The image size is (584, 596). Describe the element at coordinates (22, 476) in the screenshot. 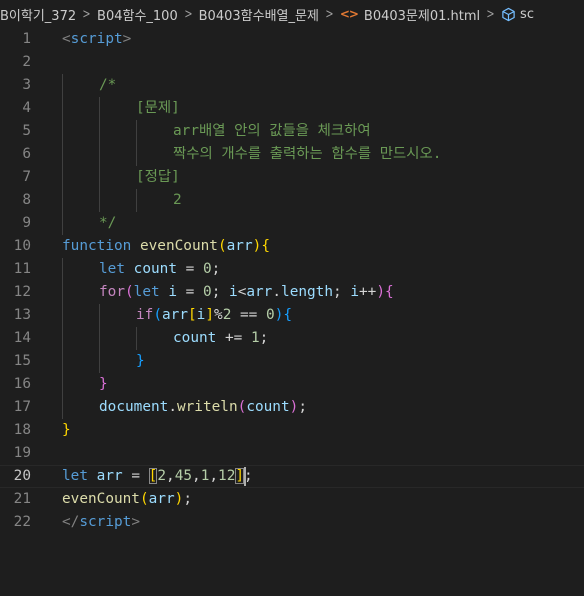

I see `line-number: 20` at that location.